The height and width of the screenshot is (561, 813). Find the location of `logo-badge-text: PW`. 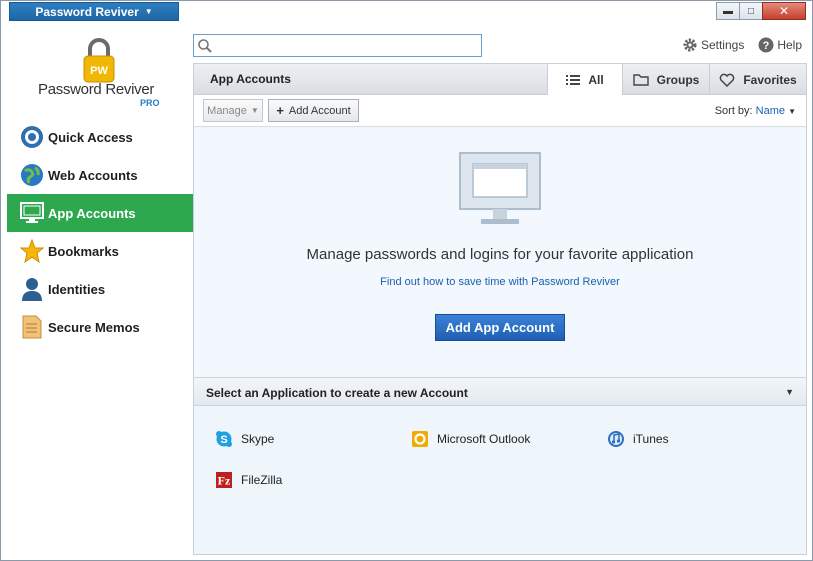

logo-badge-text: PW is located at coordinates (99, 71).